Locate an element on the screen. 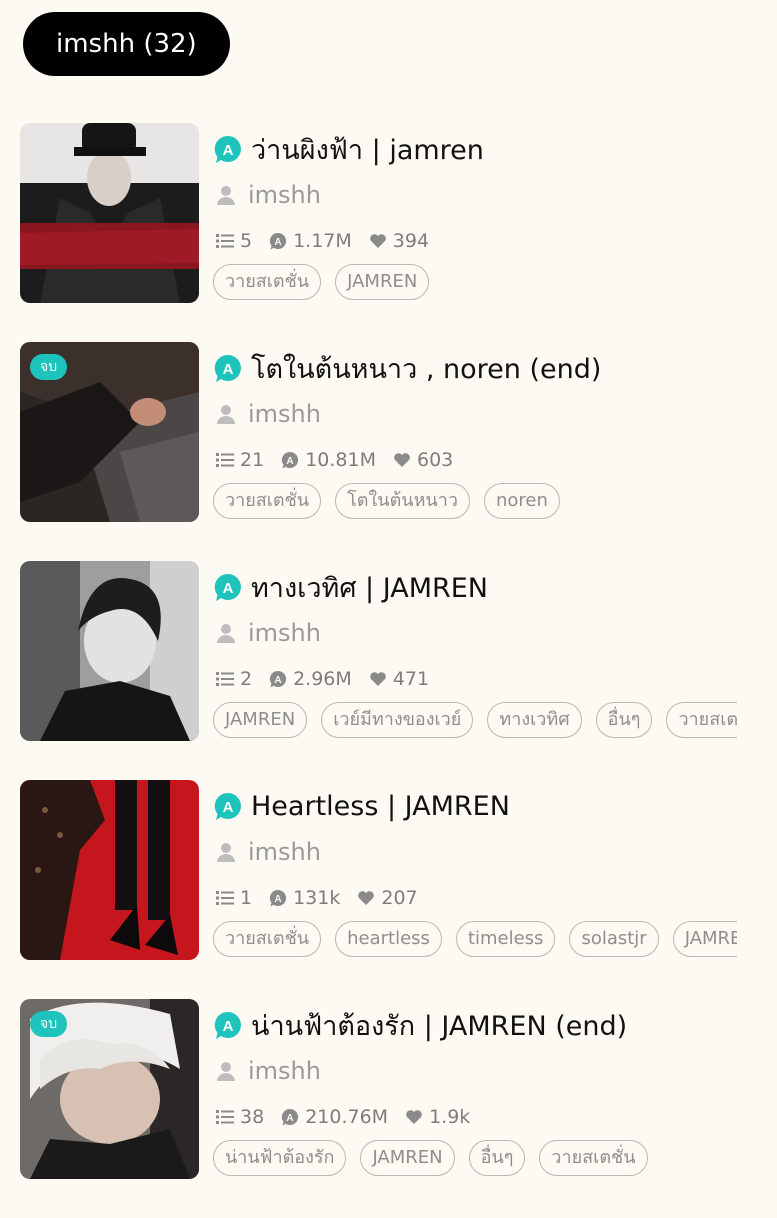  read-count: 10.81M is located at coordinates (340, 460).